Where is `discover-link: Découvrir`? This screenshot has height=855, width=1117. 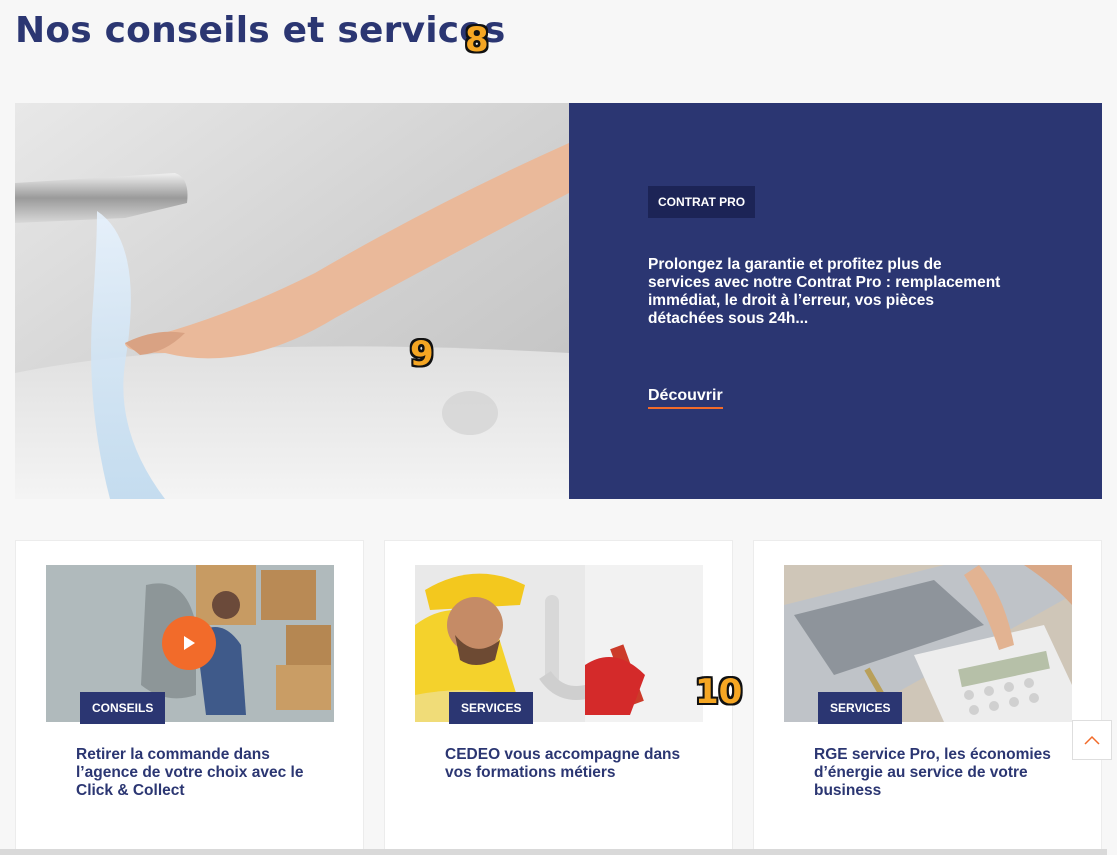
discover-link: Découvrir is located at coordinates (685, 398).